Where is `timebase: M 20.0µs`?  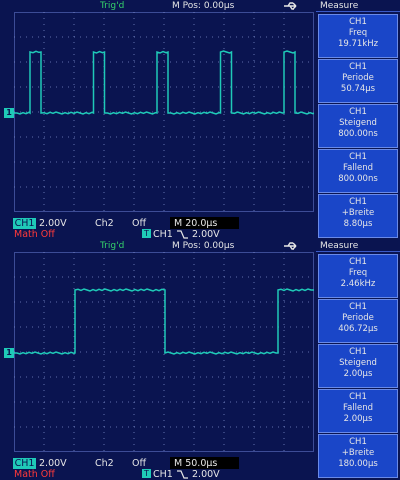 timebase: M 20.0µs is located at coordinates (196, 223).